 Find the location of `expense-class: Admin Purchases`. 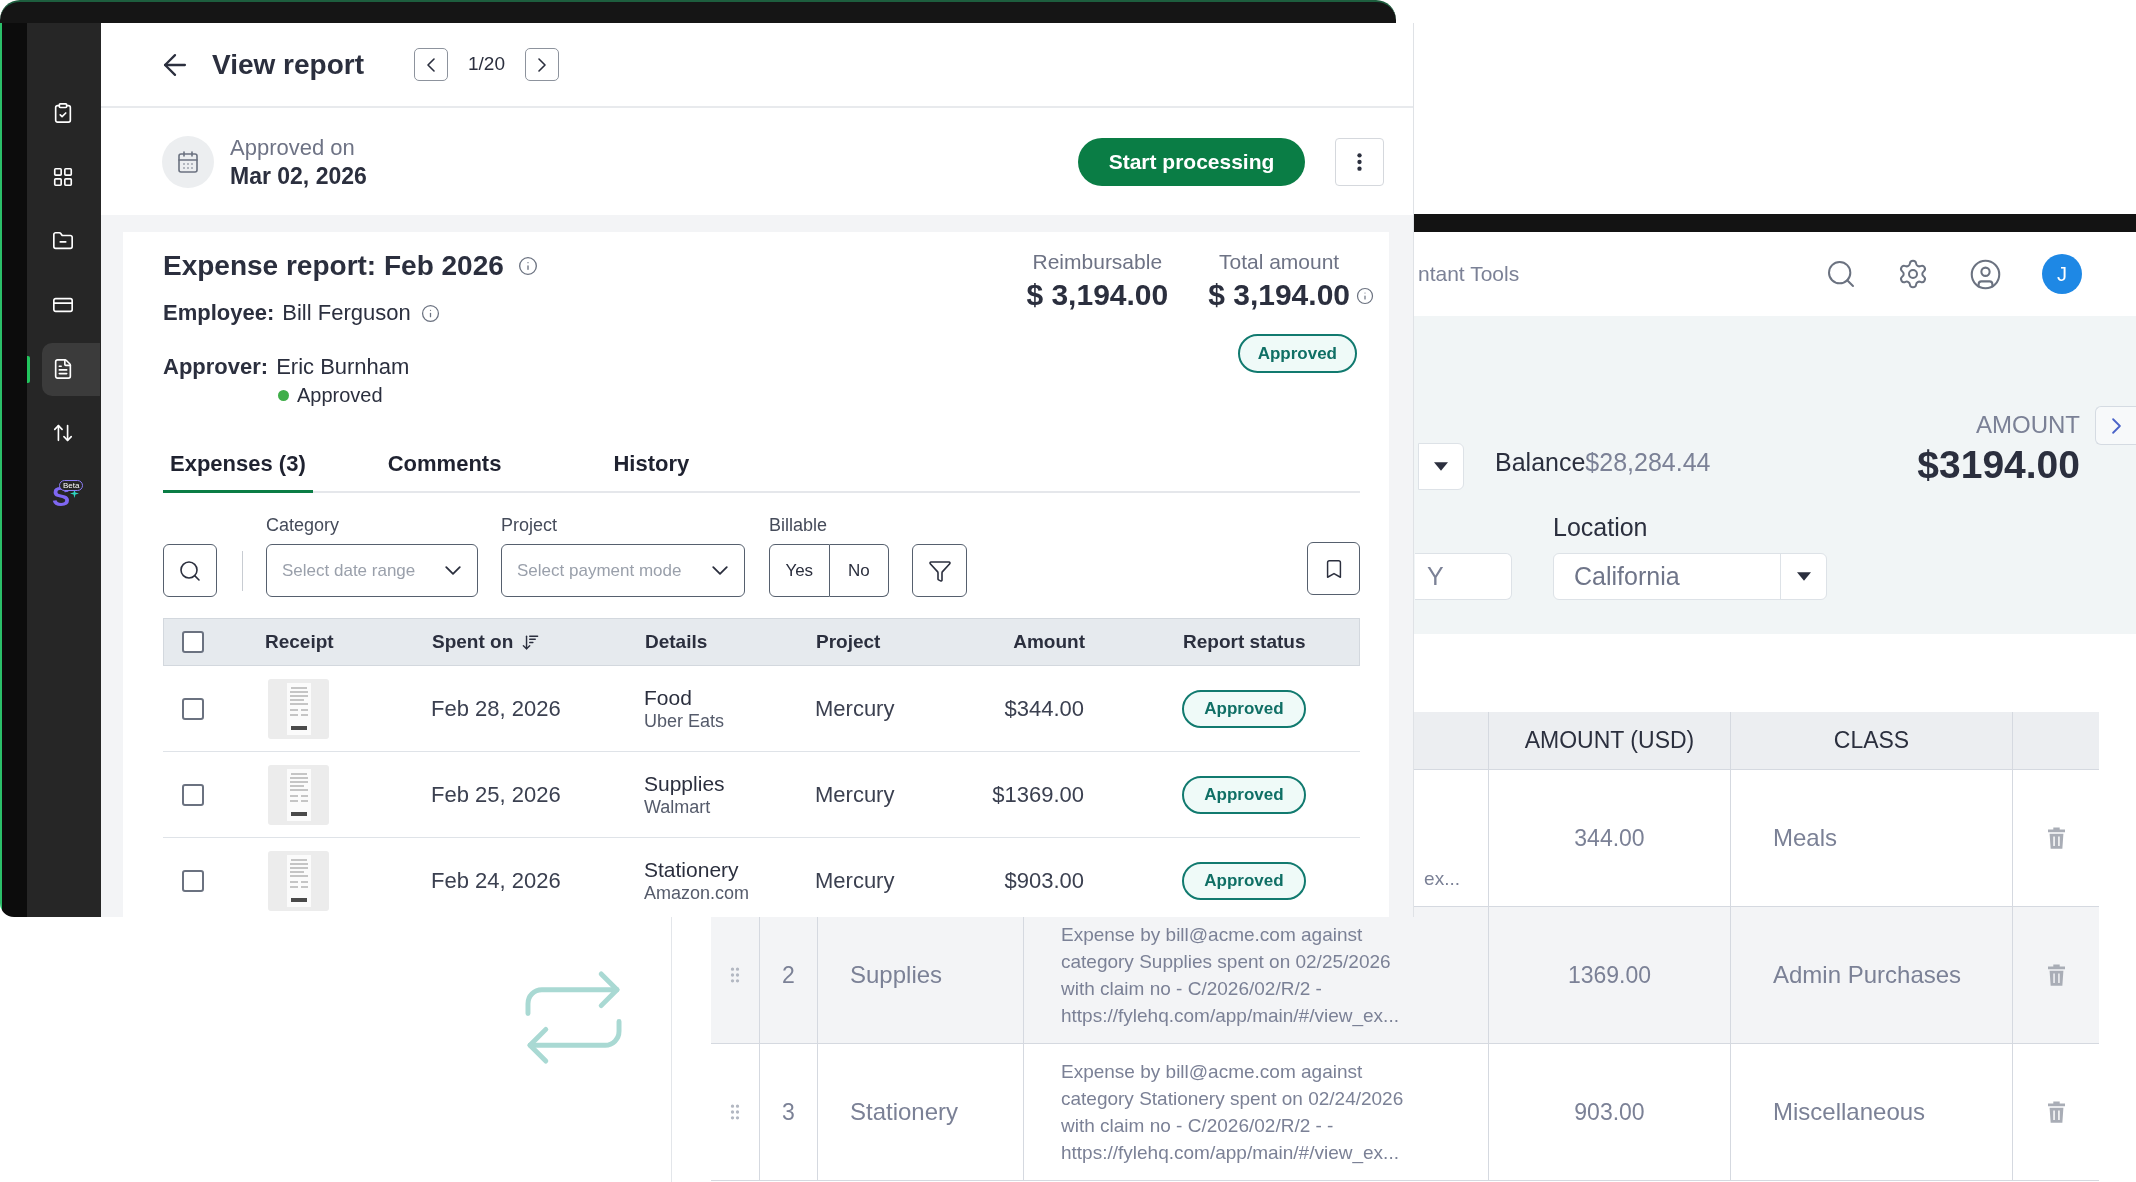

expense-class: Admin Purchases is located at coordinates (1867, 975).